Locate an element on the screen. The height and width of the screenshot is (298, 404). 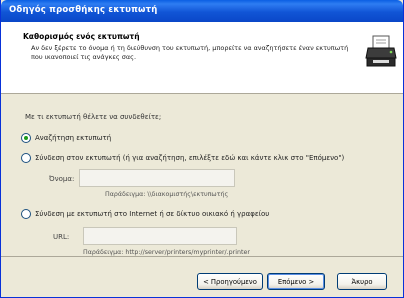
wizard-footer: < Προηγούμενο Επόμενο > Άκυρο is located at coordinates (202, 277).